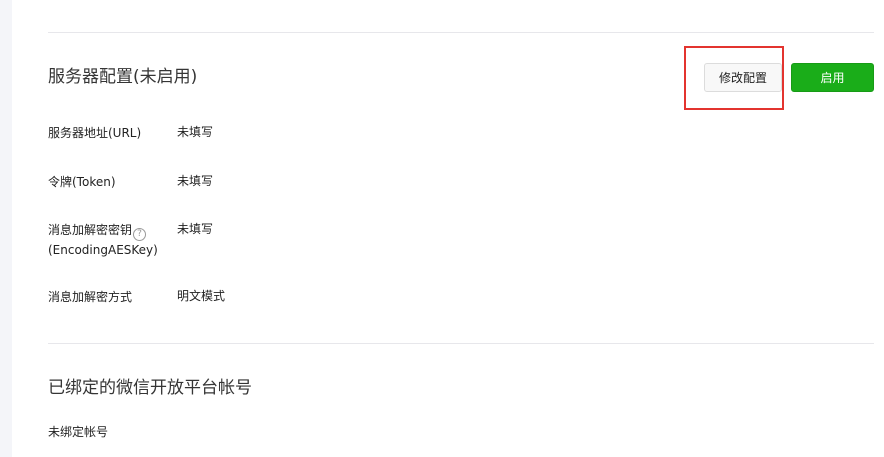 The image size is (884, 457). I want to click on token-label: 令牌(Token), so click(82, 182).